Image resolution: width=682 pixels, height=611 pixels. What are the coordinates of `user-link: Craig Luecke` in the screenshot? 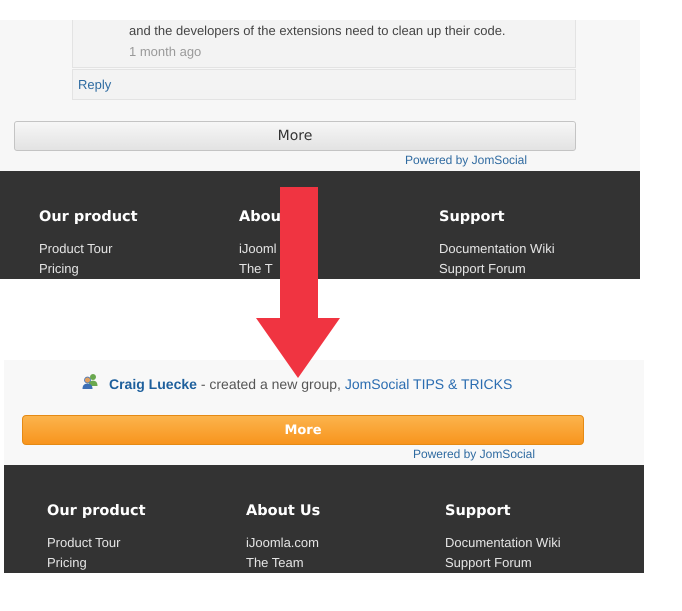 It's located at (153, 384).